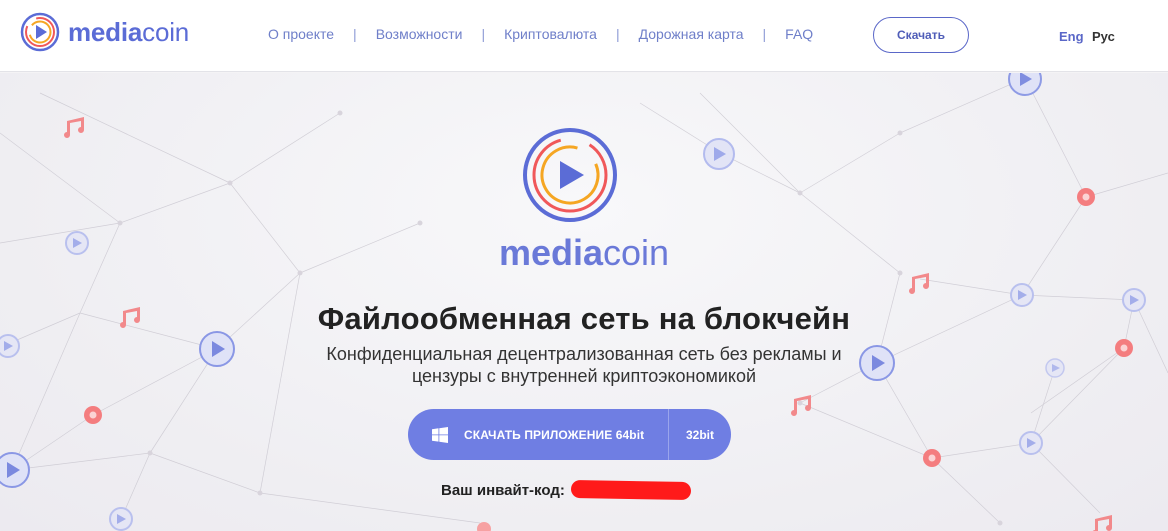  I want to click on nav-item-about: О проекте, so click(301, 34).